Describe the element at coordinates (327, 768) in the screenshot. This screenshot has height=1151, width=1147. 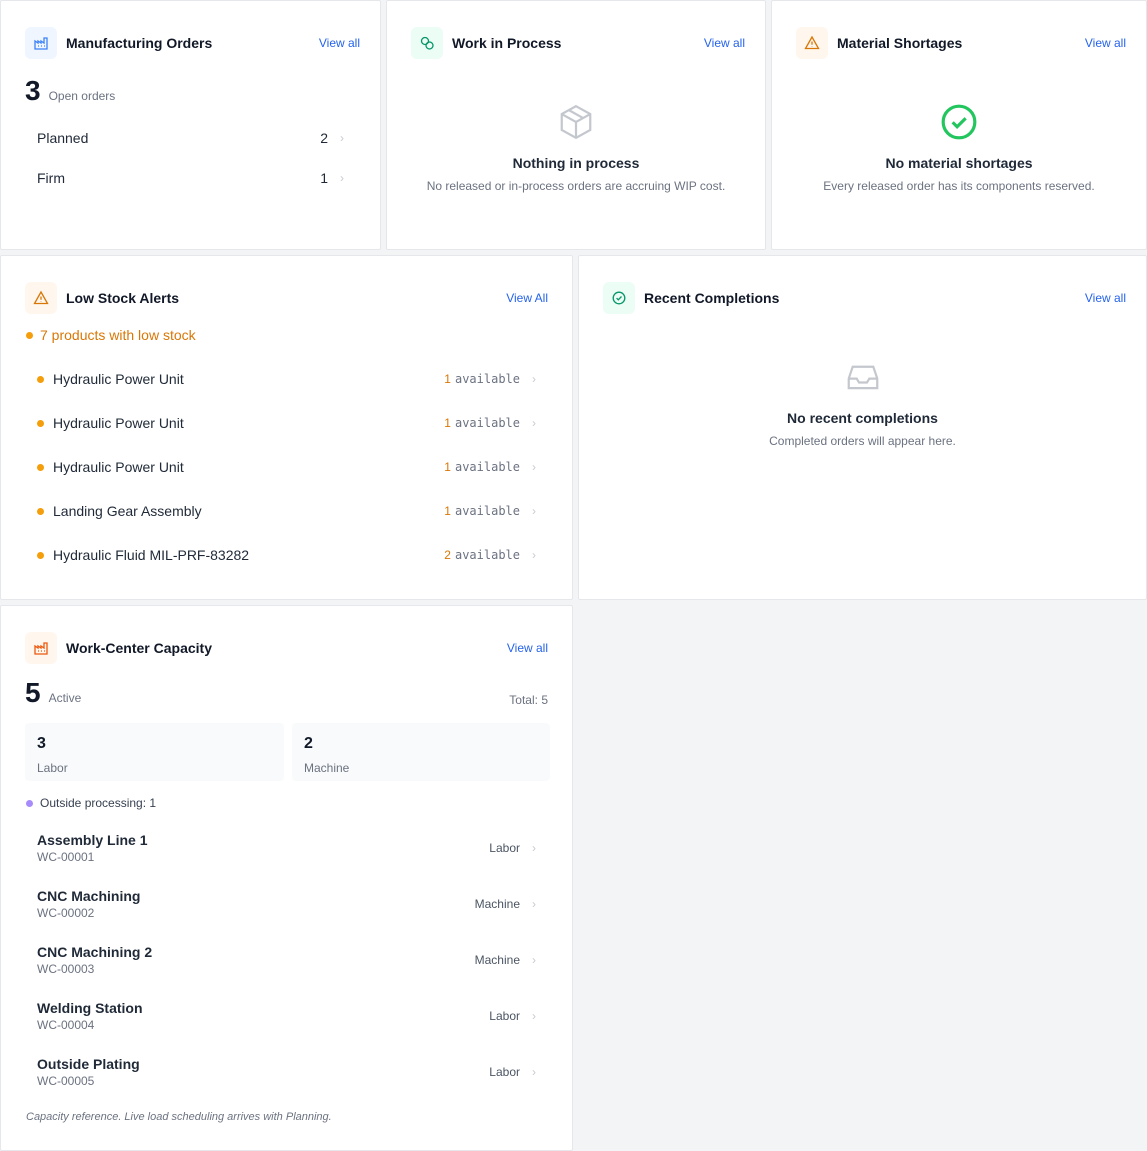
I see `stat-label: Machine` at that location.